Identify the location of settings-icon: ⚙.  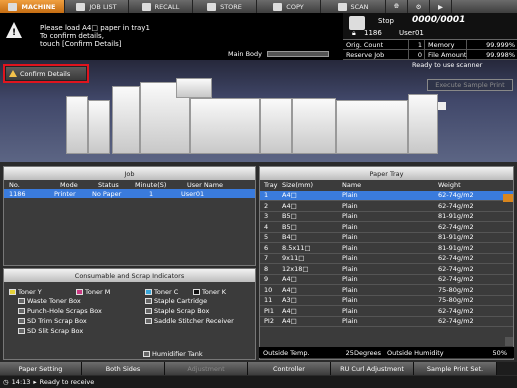
(418, 6).